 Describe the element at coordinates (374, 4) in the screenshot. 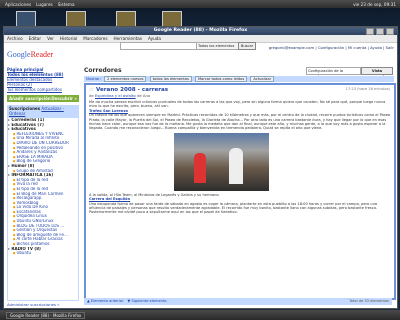

I see `panel-clock: vie 23 de sep, 09:31` at that location.